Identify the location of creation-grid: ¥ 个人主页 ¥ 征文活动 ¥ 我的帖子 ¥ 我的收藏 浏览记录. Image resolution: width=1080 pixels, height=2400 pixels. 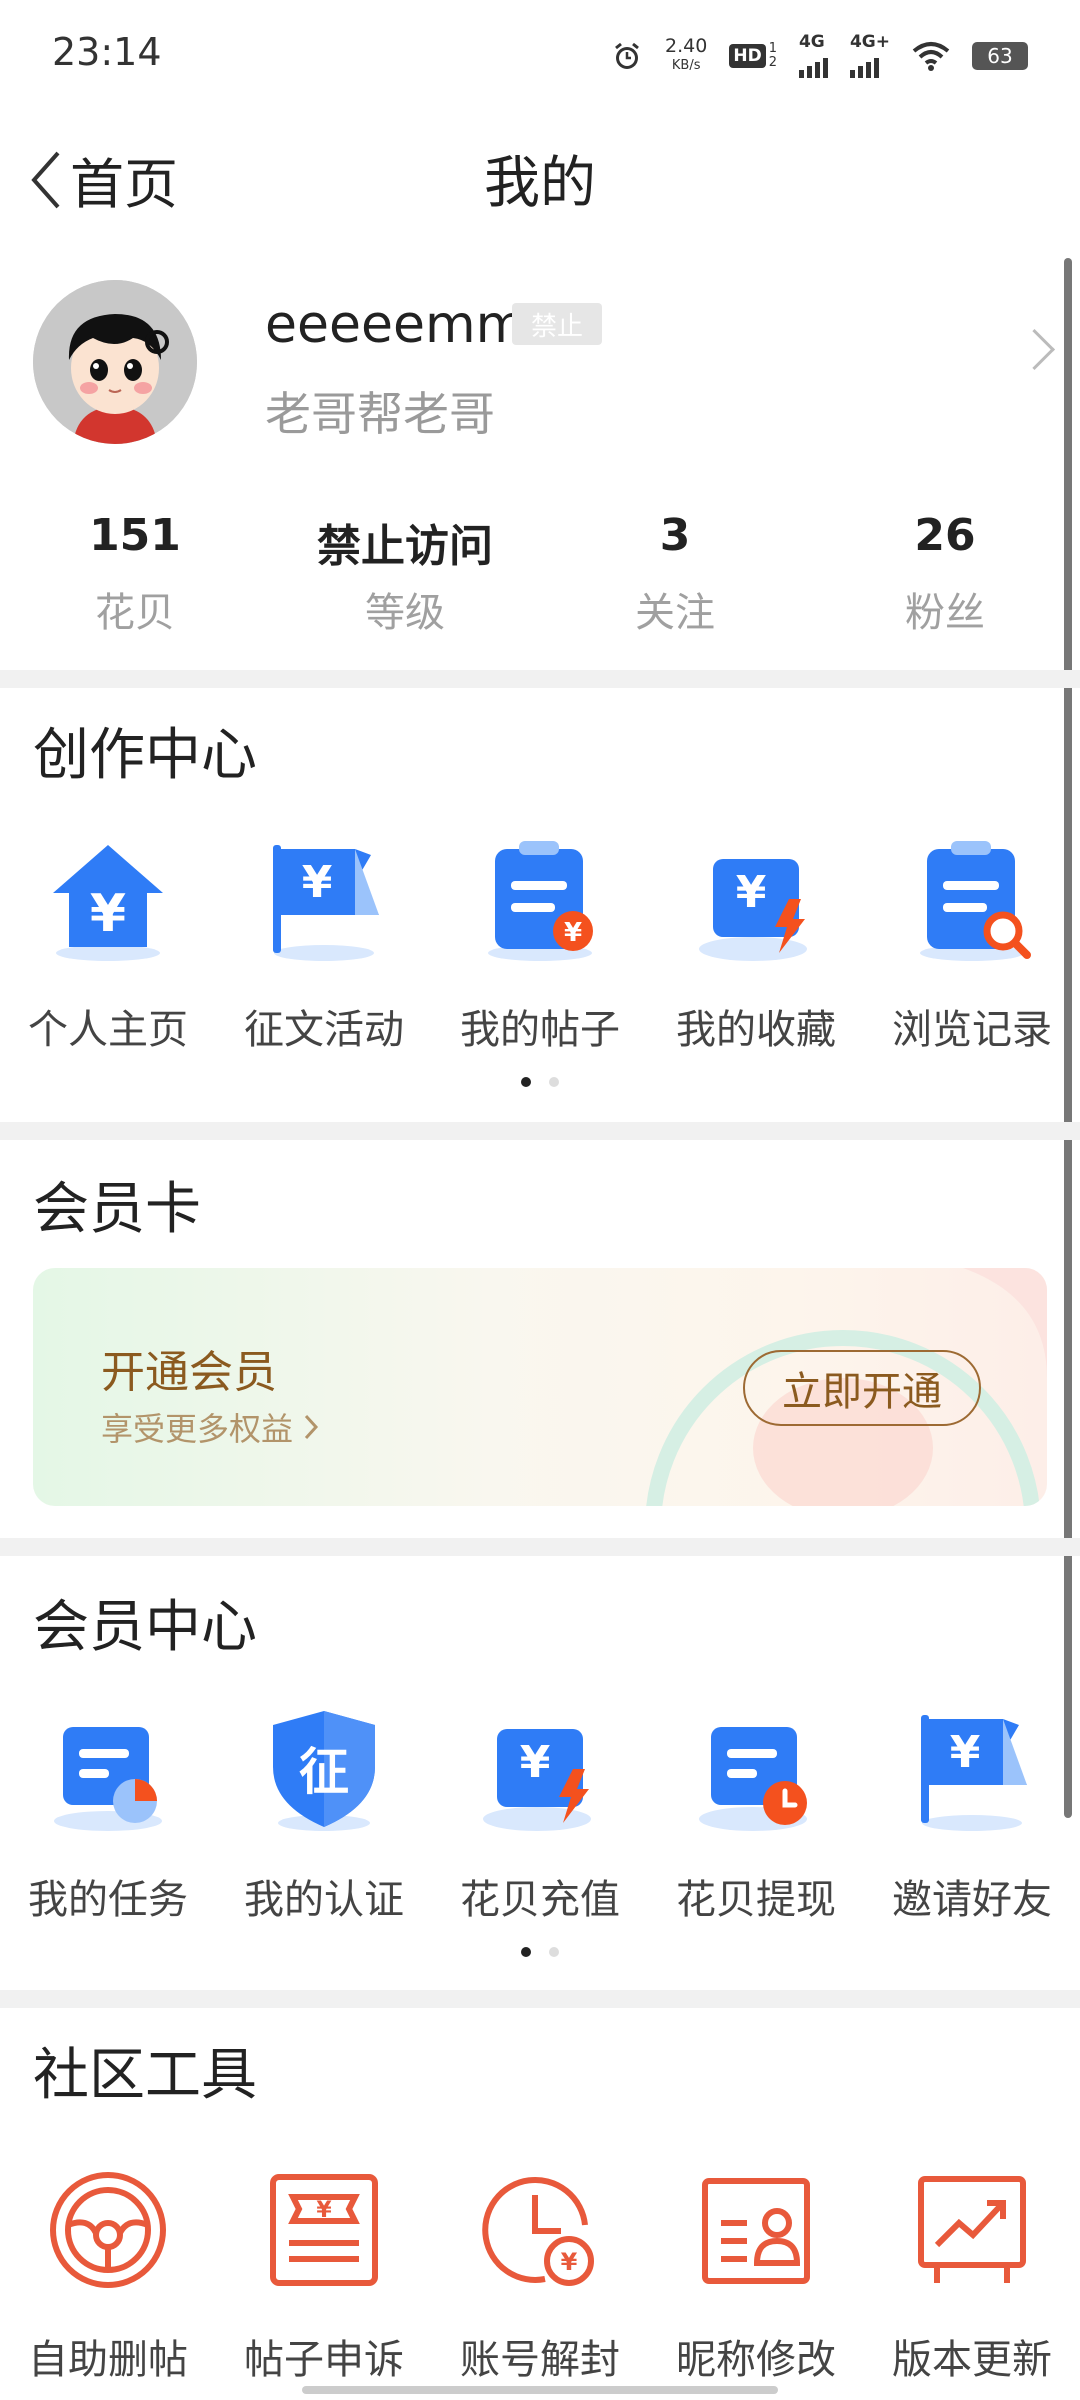
(540, 945).